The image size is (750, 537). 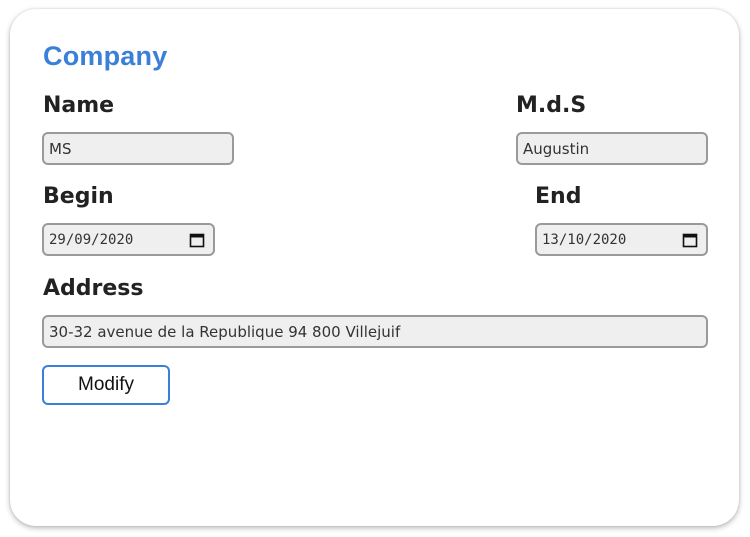 I want to click on card-title: Company, so click(x=105, y=56).